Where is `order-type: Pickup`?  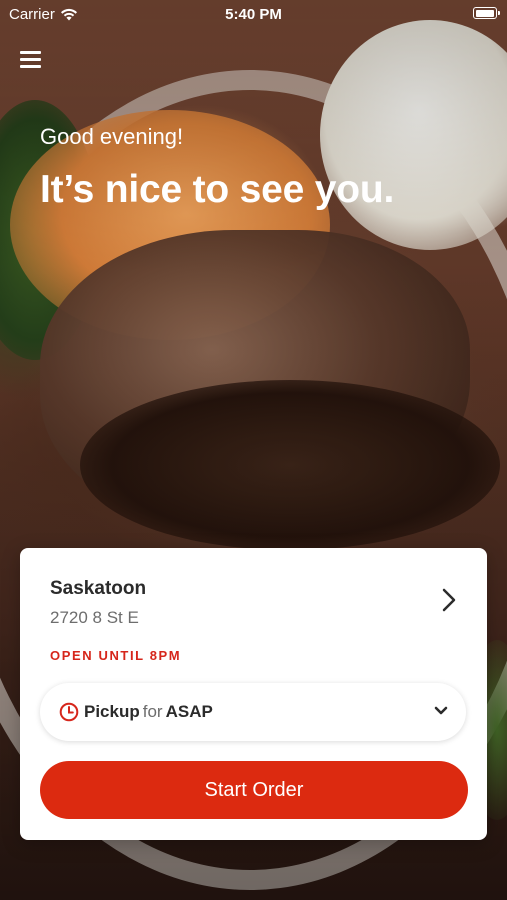 order-type: Pickup is located at coordinates (112, 711).